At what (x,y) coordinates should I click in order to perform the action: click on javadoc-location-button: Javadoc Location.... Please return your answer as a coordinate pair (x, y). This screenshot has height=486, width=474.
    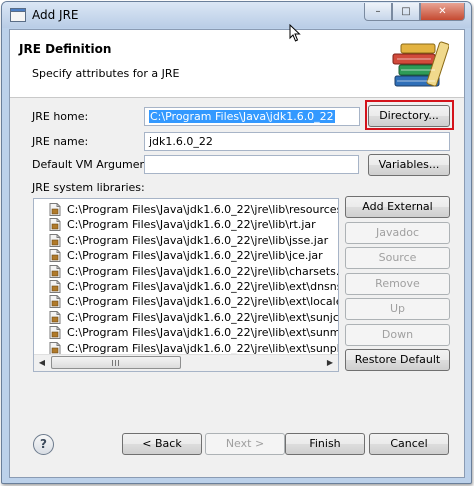
    Looking at the image, I should click on (397, 240).